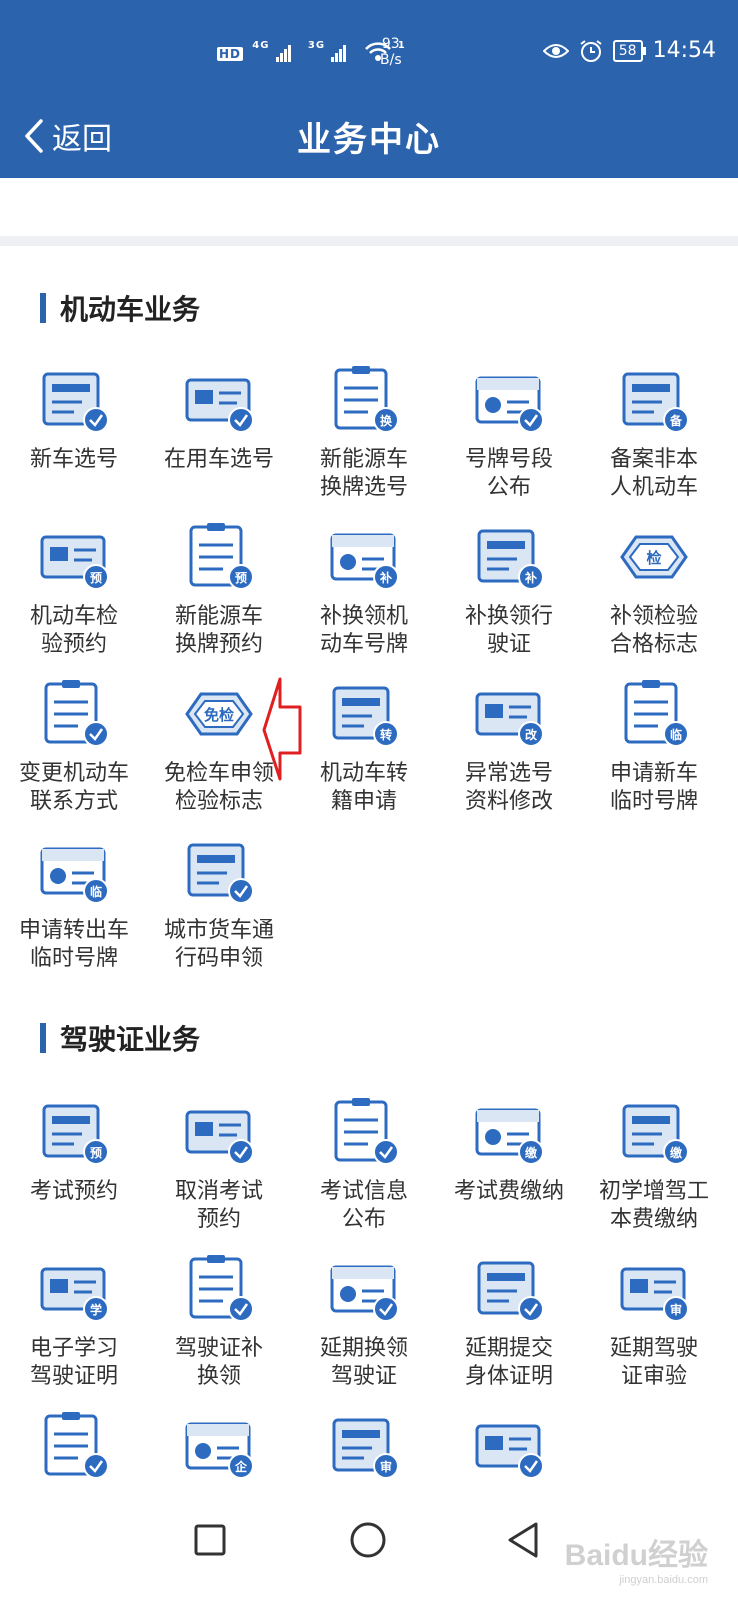  I want to click on status-right: 58 14:54, so click(629, 50).